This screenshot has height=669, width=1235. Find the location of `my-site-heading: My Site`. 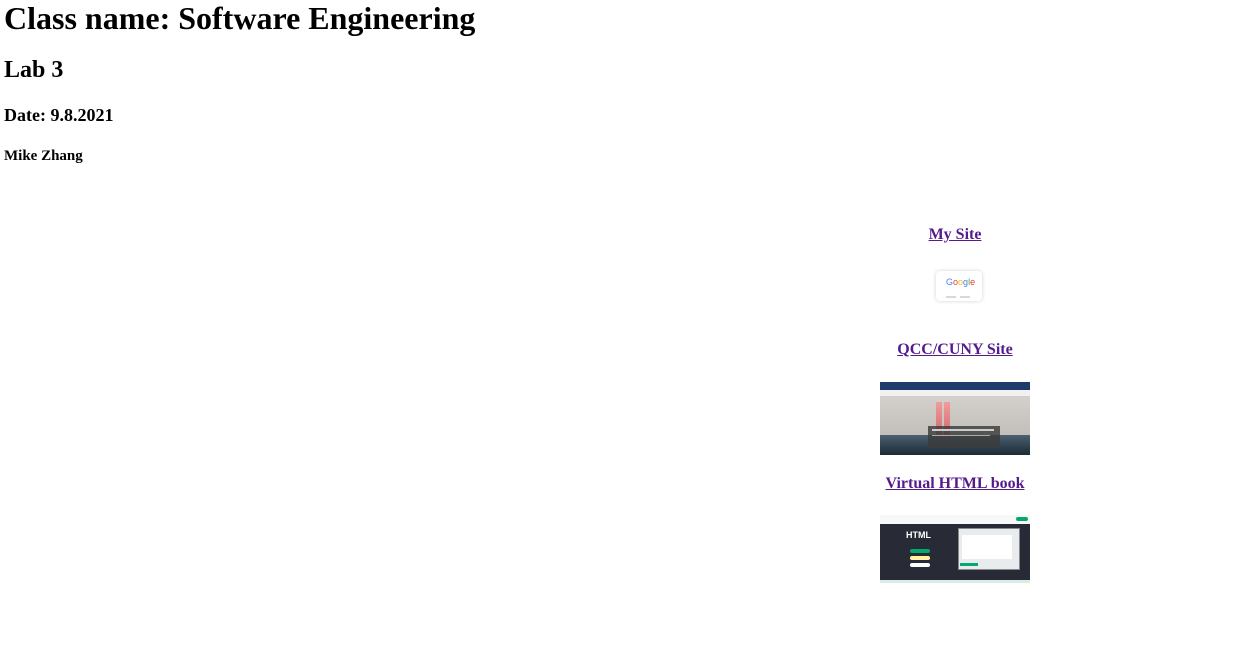

my-site-heading: My Site is located at coordinates (955, 235).